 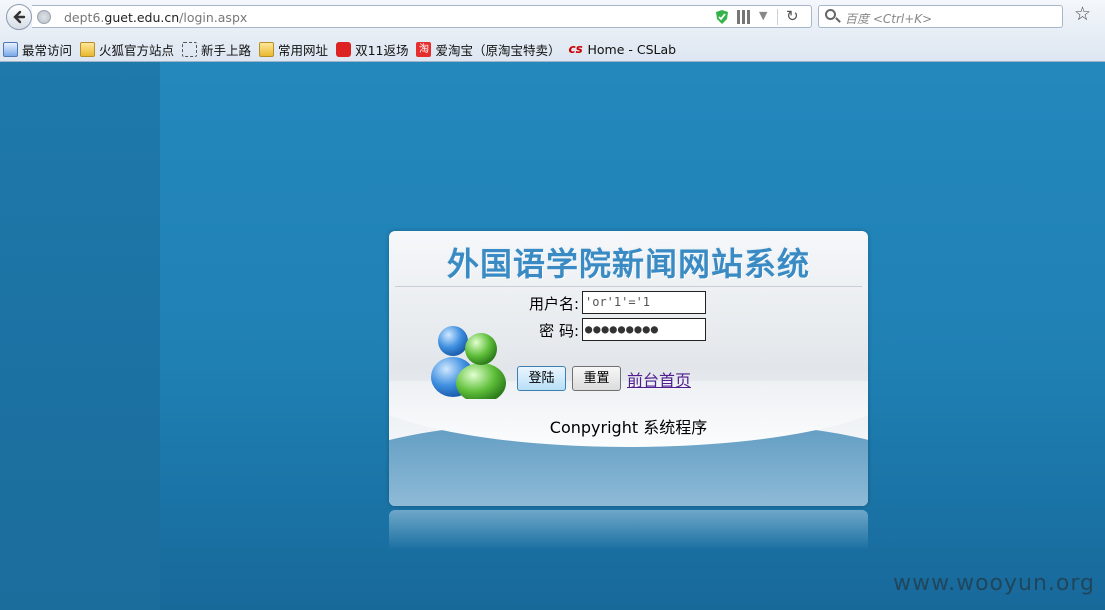 What do you see at coordinates (559, 331) in the screenshot?
I see `password-label: 密 码:` at bounding box center [559, 331].